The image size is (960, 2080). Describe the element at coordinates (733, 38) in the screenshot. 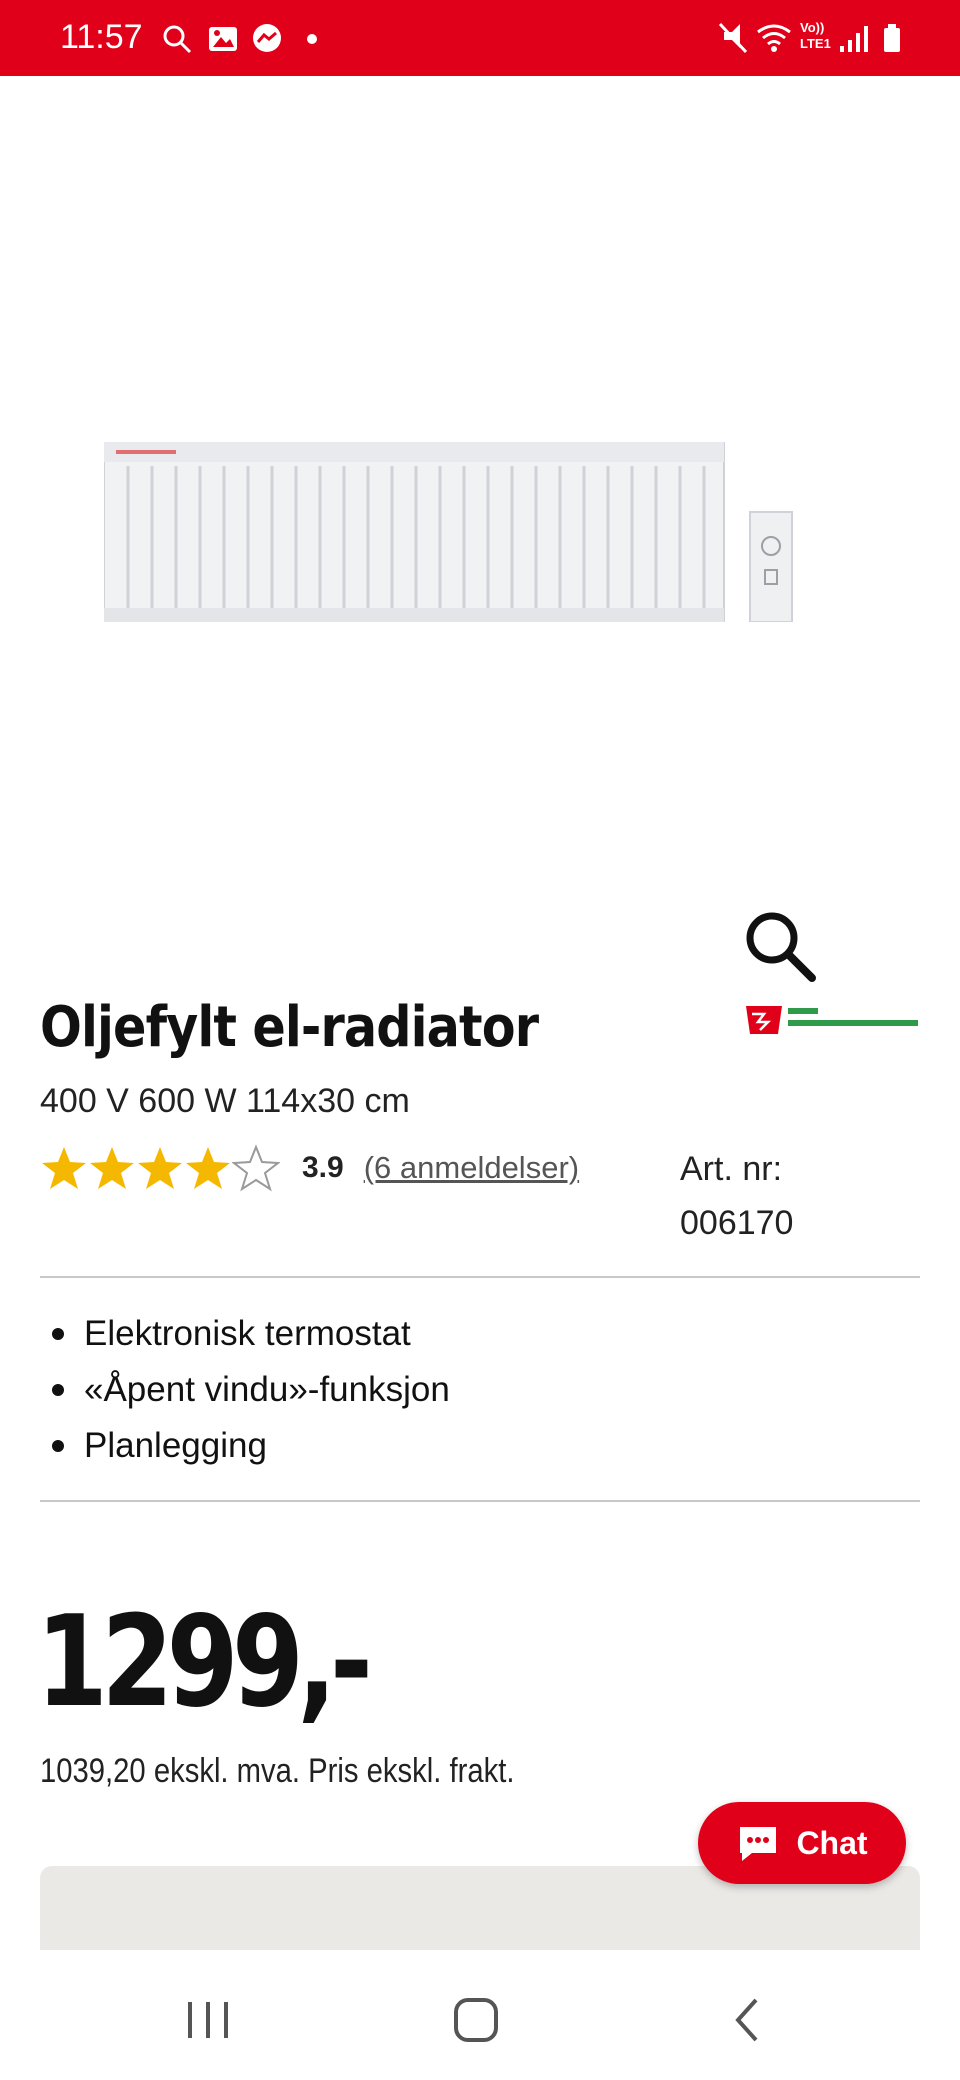

I see `mute-icon` at that location.